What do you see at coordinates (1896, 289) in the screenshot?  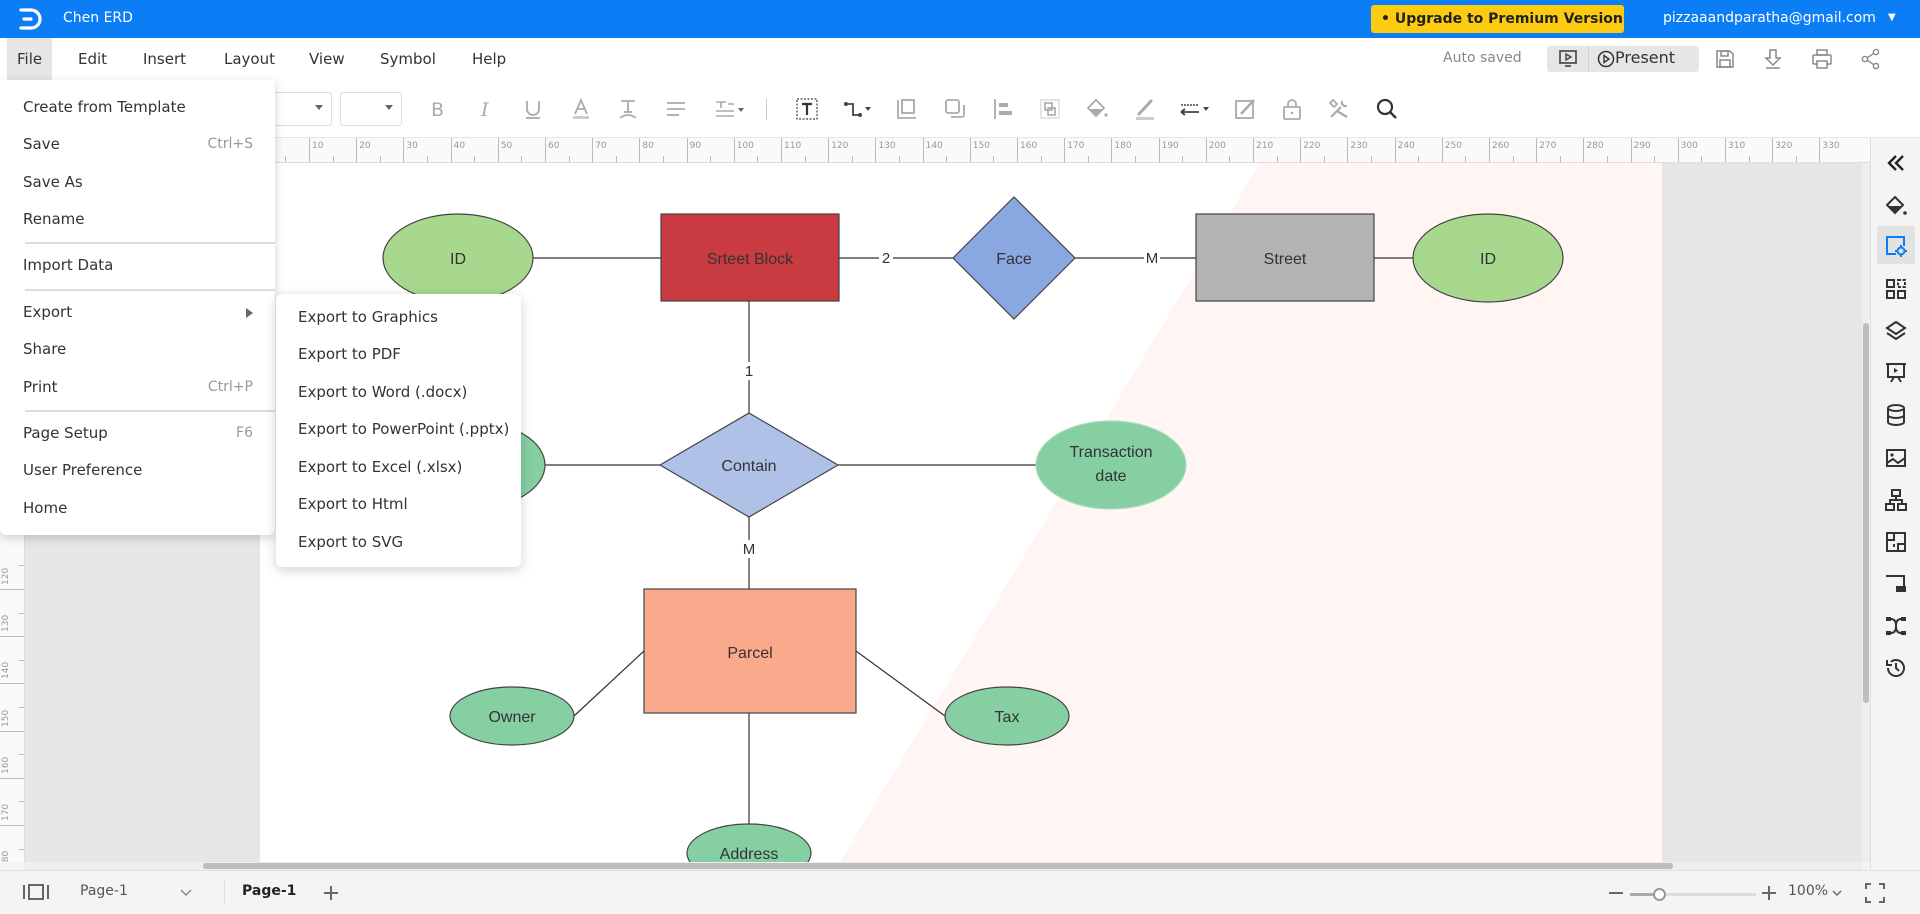 I see `symbol-library-icon` at bounding box center [1896, 289].